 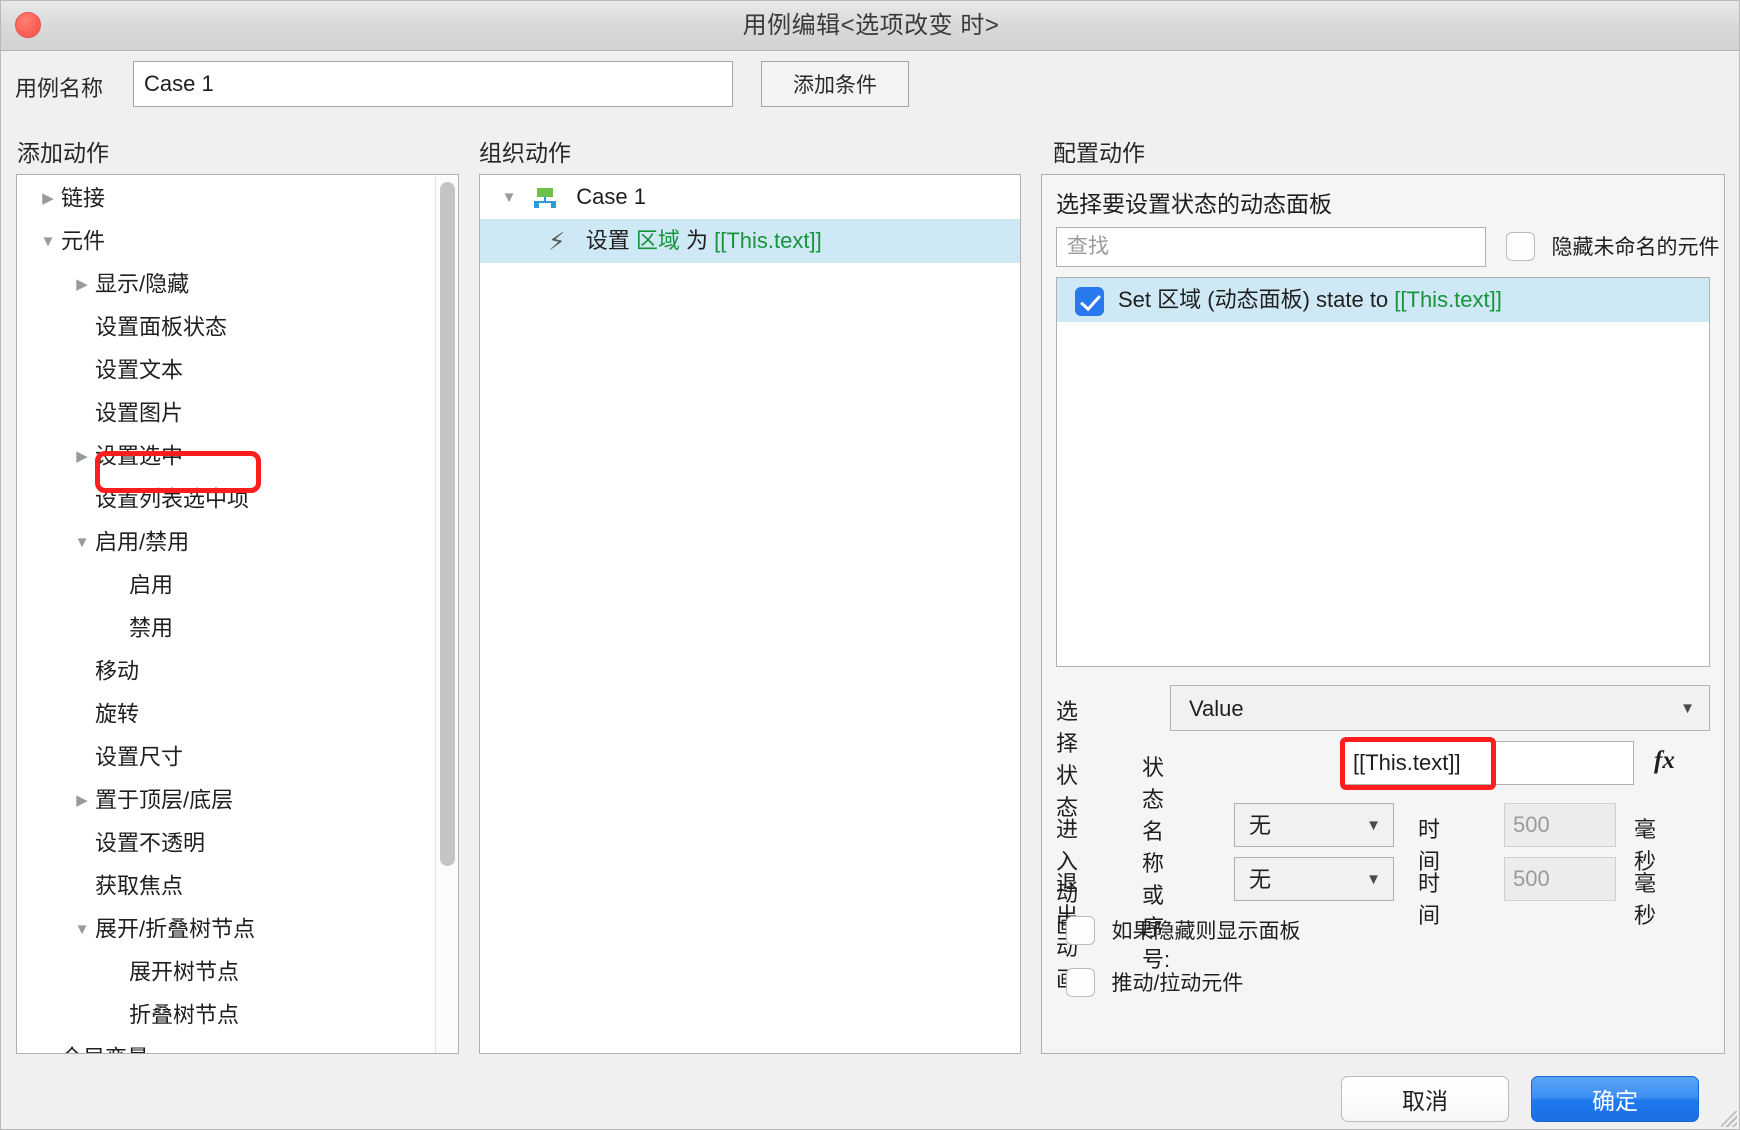 What do you see at coordinates (1425, 1099) in the screenshot?
I see `cancel-button: 取消` at bounding box center [1425, 1099].